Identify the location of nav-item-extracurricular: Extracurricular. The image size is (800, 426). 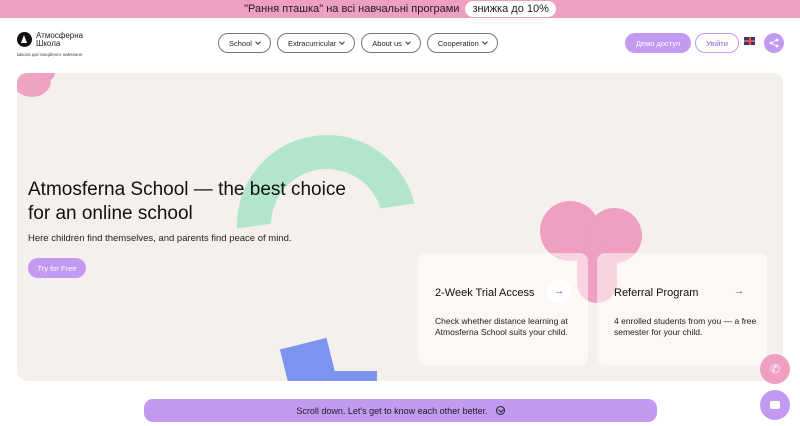
(316, 43).